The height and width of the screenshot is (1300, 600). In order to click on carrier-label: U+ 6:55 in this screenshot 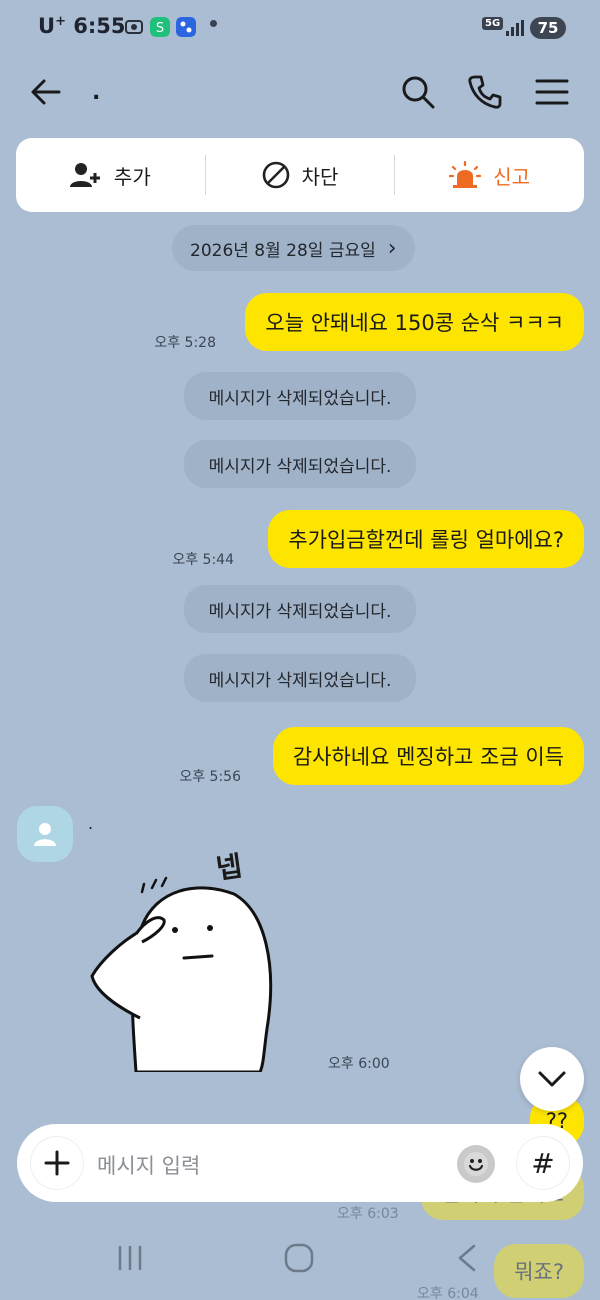, I will do `click(82, 26)`.